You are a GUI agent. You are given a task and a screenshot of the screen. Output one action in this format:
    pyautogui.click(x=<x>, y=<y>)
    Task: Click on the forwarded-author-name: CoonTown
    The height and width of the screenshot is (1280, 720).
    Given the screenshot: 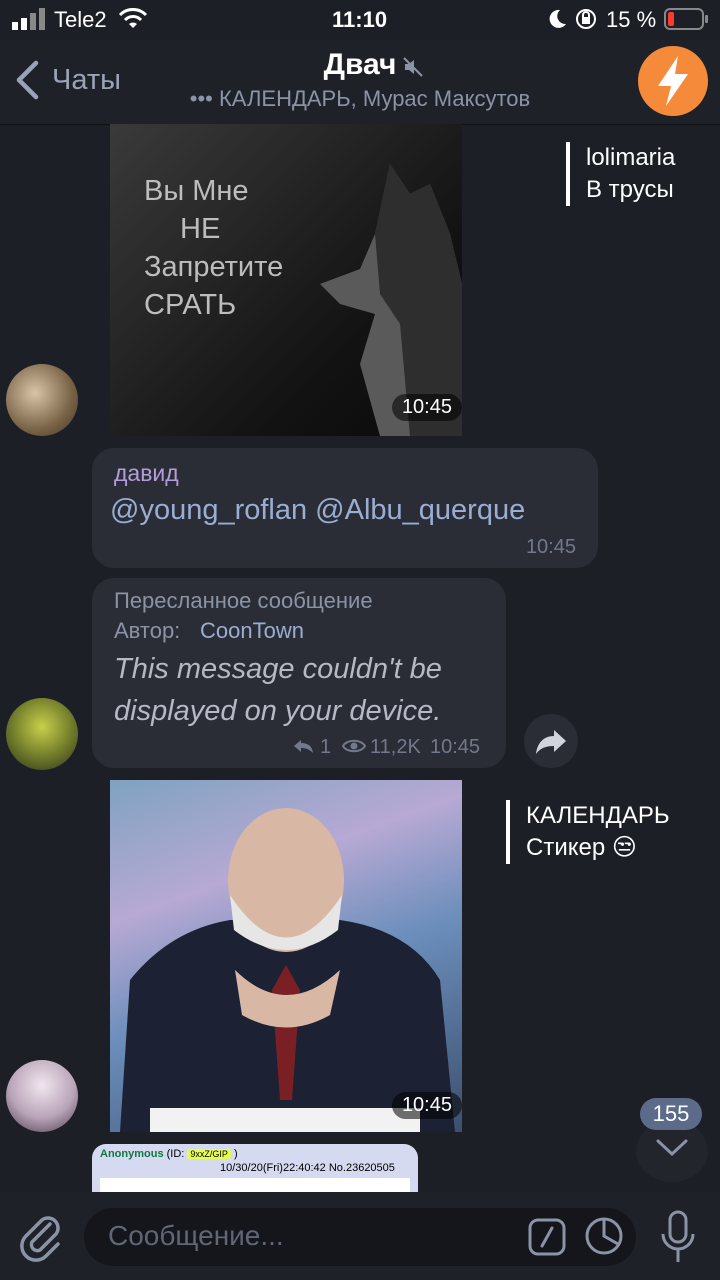 What is the action you would take?
    pyautogui.click(x=252, y=631)
    